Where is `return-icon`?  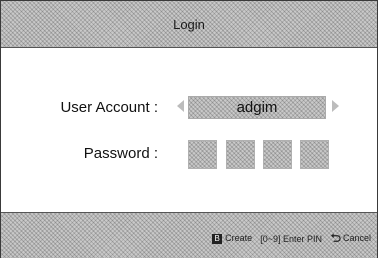 return-icon is located at coordinates (335, 237).